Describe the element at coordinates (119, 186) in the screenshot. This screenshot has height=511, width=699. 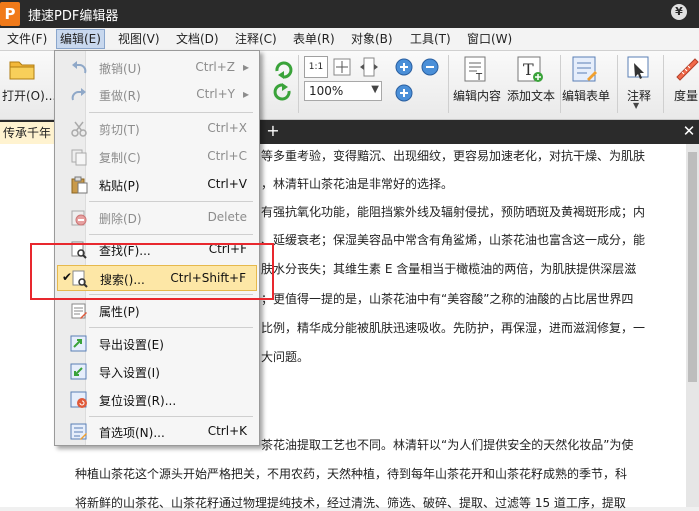
I see `menu-item-label: 粘贴(P)` at that location.